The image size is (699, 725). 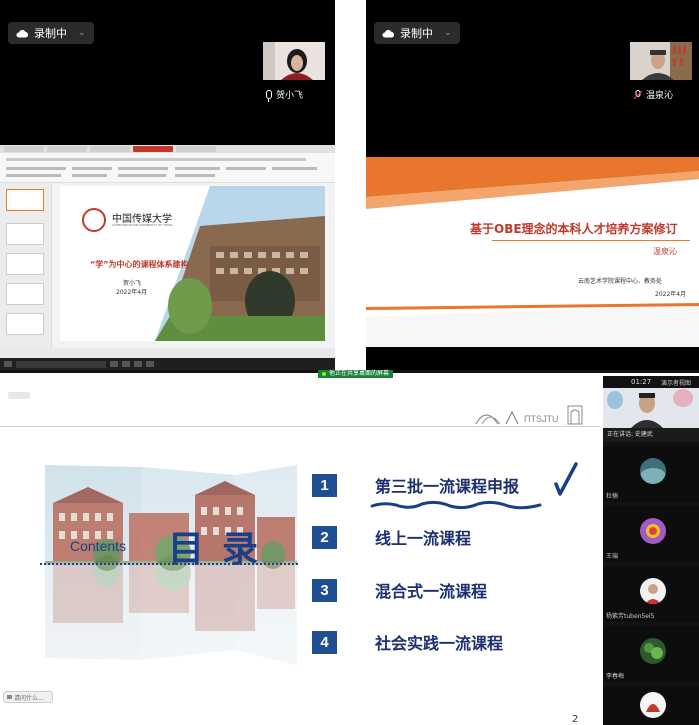 What do you see at coordinates (269, 96) in the screenshot?
I see `microphone-icon` at bounding box center [269, 96].